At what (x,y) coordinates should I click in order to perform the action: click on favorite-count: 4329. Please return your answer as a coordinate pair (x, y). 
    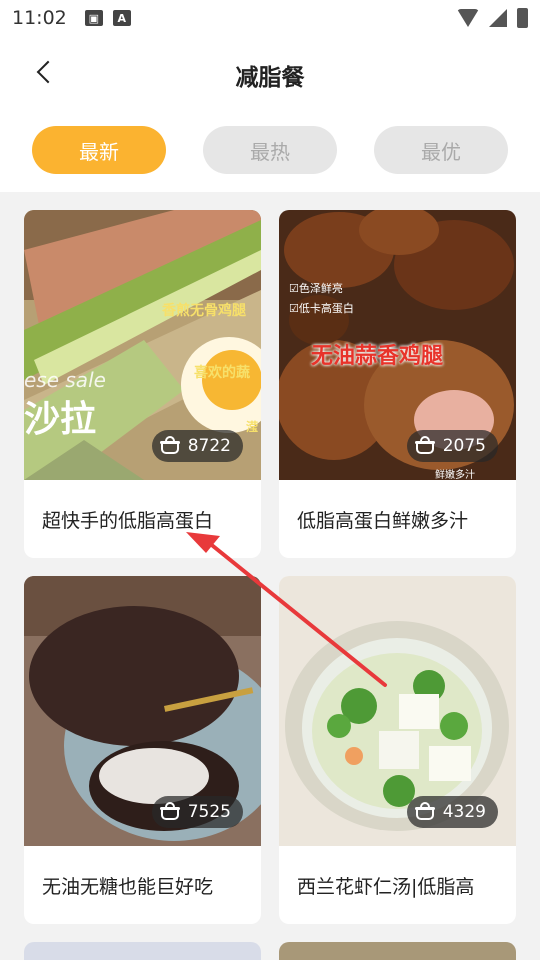
    Looking at the image, I should click on (464, 812).